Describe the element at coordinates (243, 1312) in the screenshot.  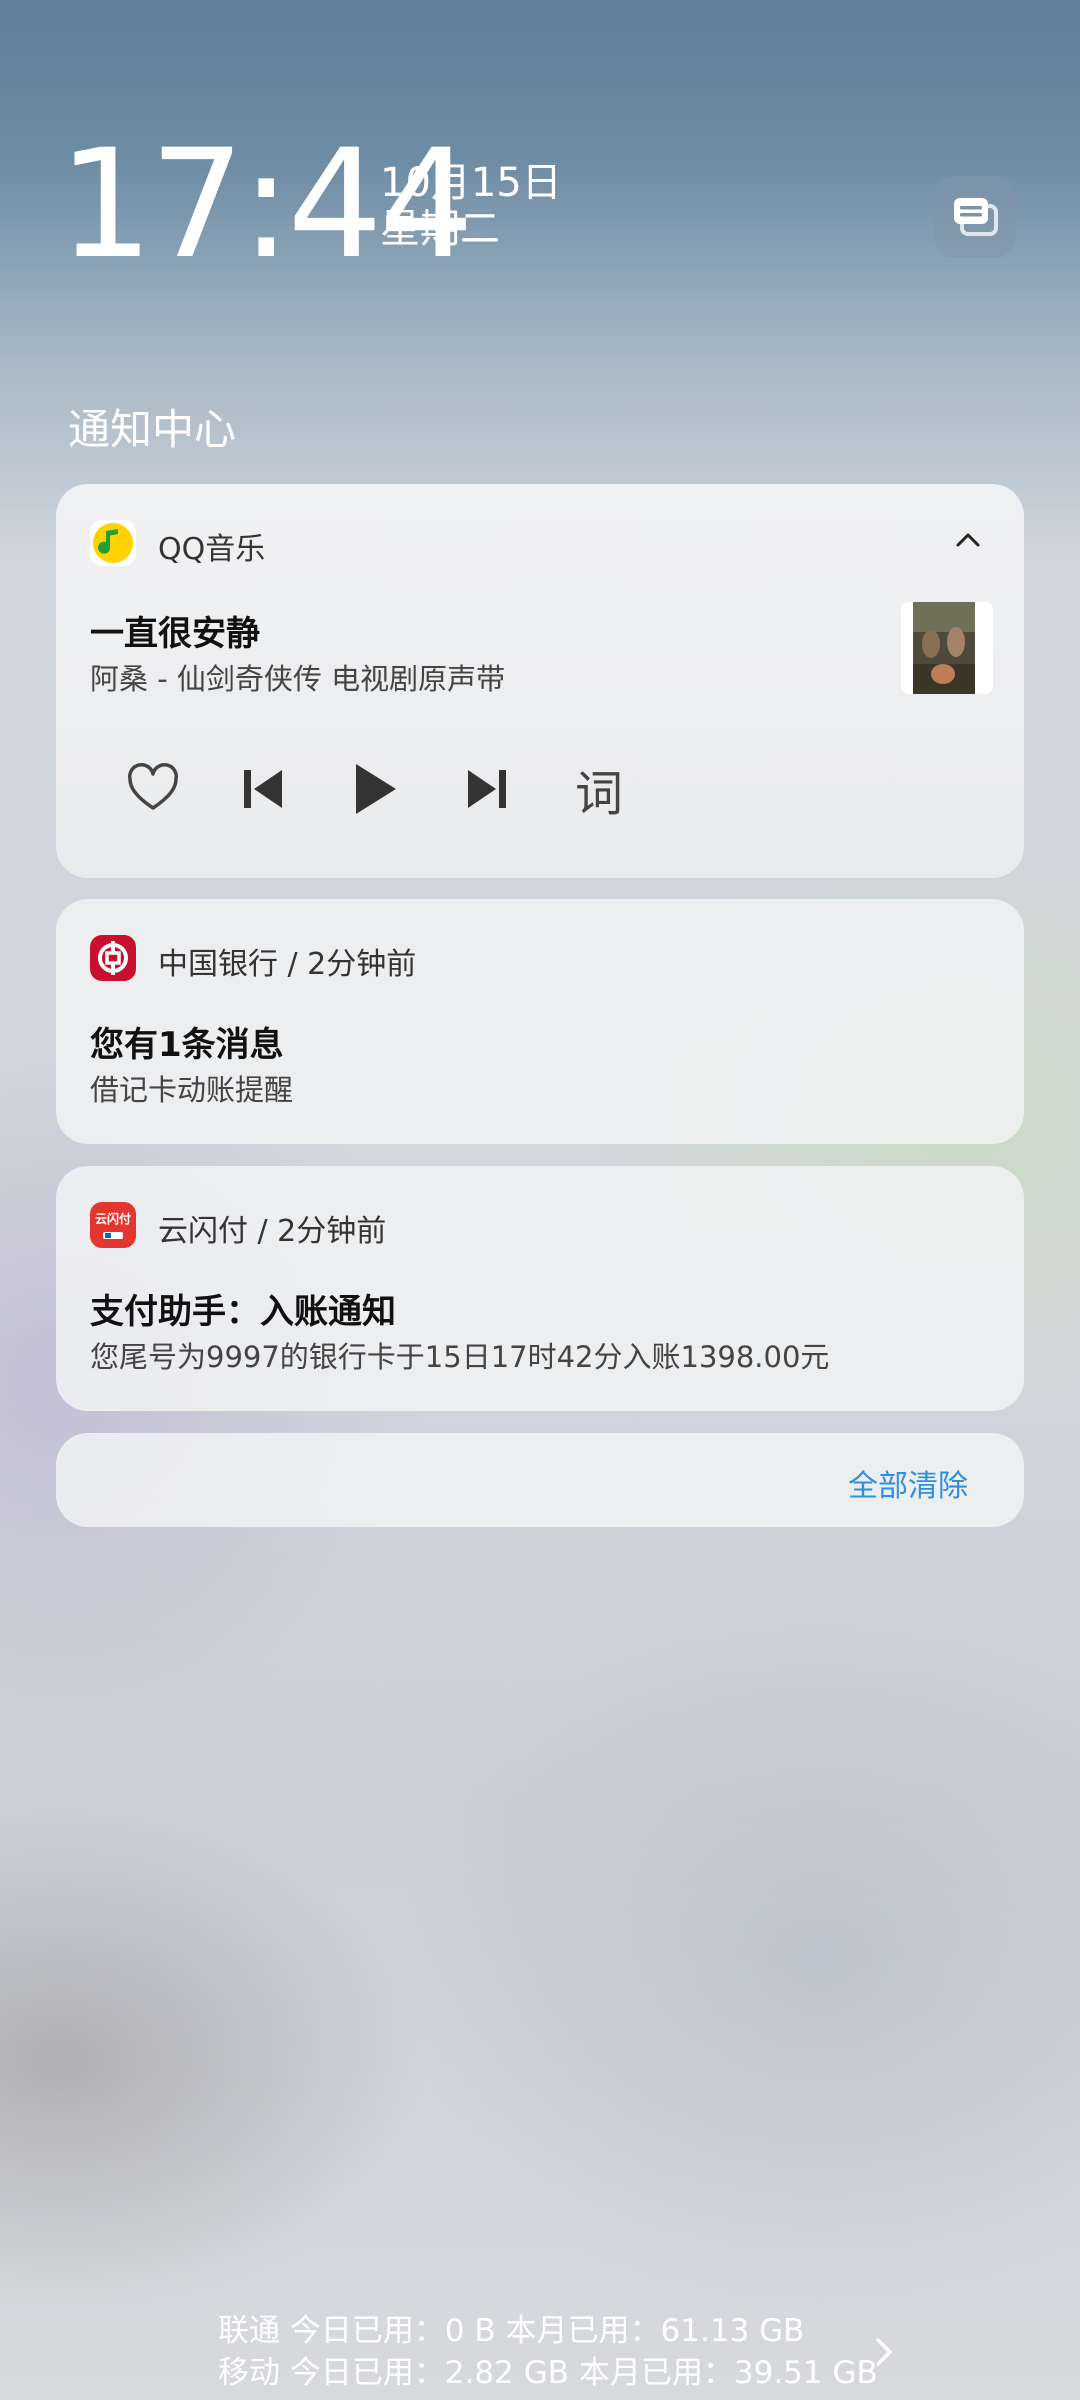
I see `notification-title: 支付助手：入账通知` at that location.